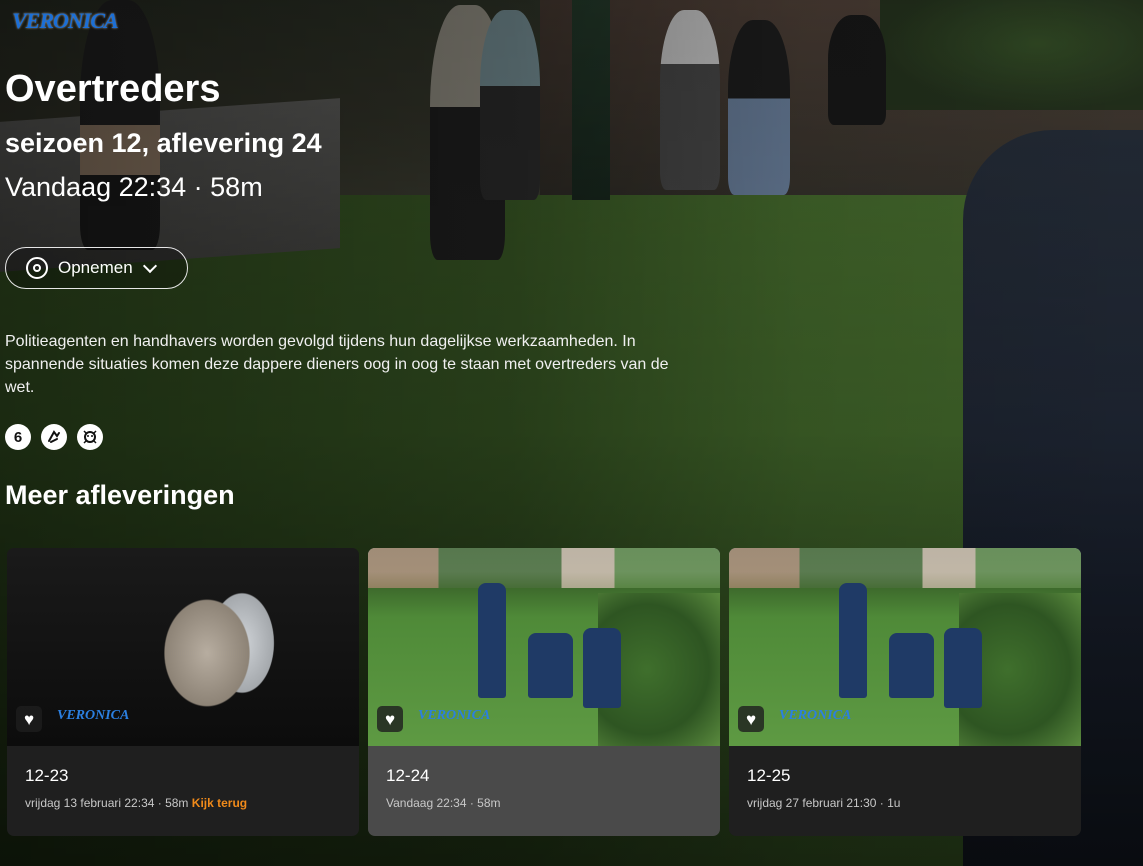 The width and height of the screenshot is (1143, 866). I want to click on record-label: Opnemen, so click(95, 267).